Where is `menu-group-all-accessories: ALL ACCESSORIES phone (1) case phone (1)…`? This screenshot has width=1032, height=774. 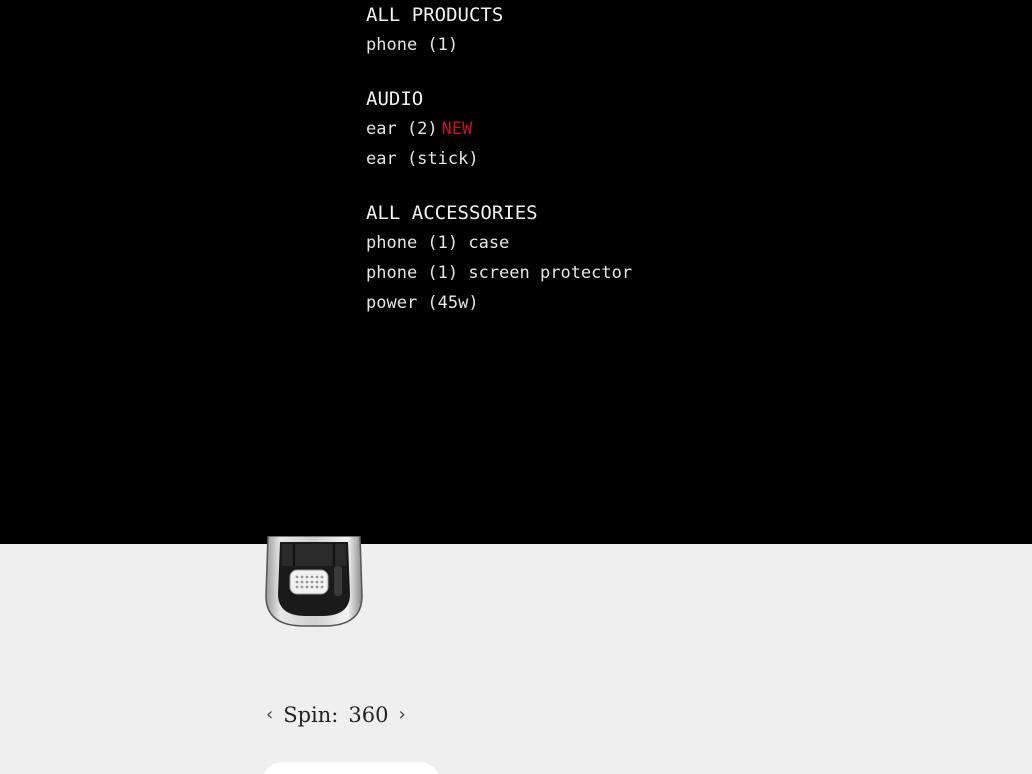 menu-group-all-accessories: ALL ACCESSORIES phone (1) case phone (1)… is located at coordinates (576, 258).